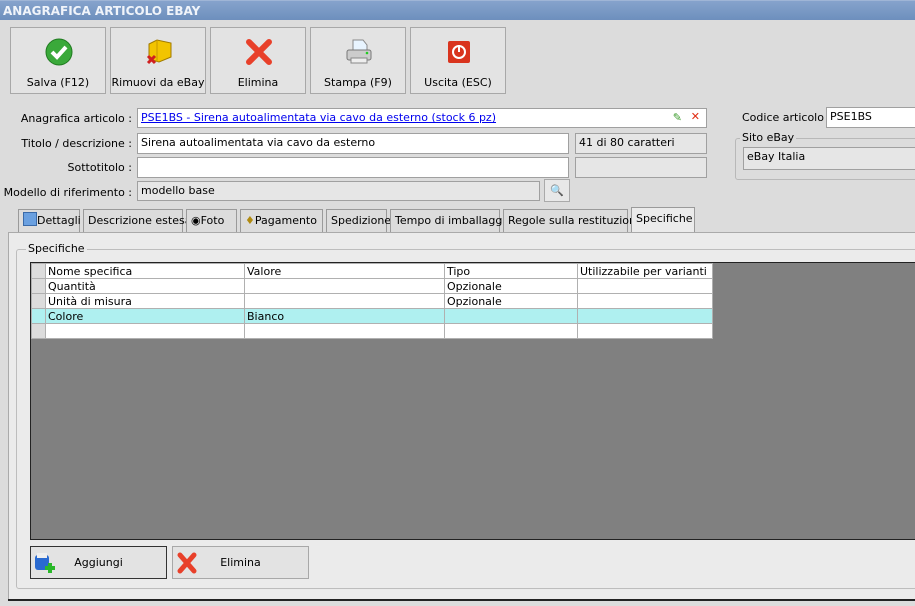 The height and width of the screenshot is (606, 915). Describe the element at coordinates (76, 118) in the screenshot. I see `anagrafica-label: Anagrafica articolo :` at that location.